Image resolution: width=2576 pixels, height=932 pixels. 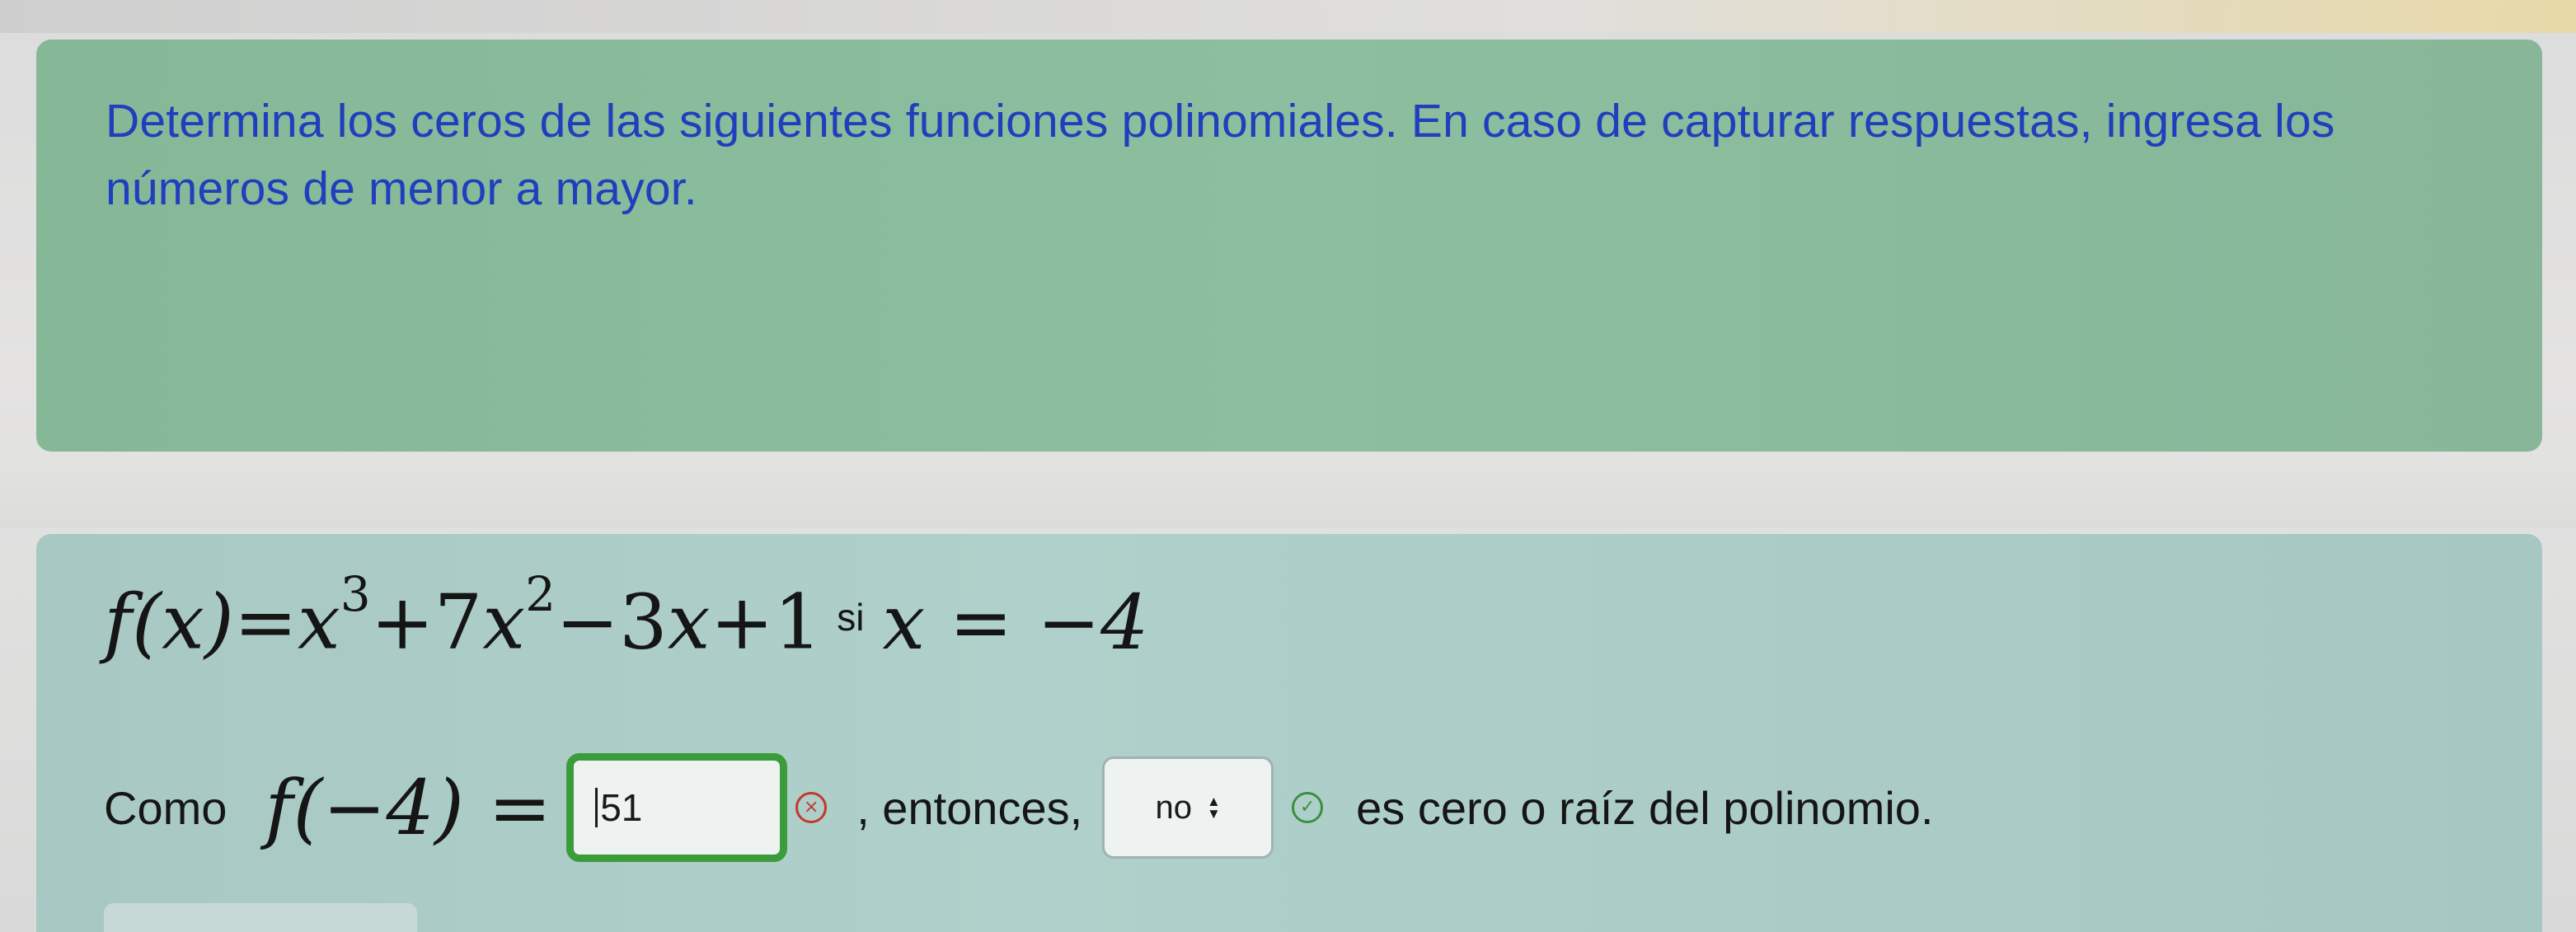 What do you see at coordinates (319, 622) in the screenshot?
I see `variable-x-cubed: x` at bounding box center [319, 622].